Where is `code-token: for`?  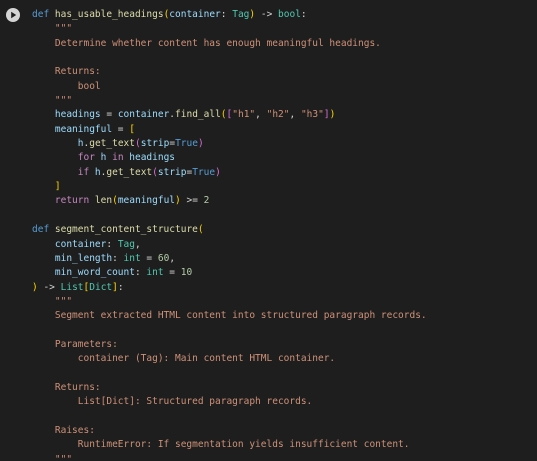
code-token: for is located at coordinates (66, 158).